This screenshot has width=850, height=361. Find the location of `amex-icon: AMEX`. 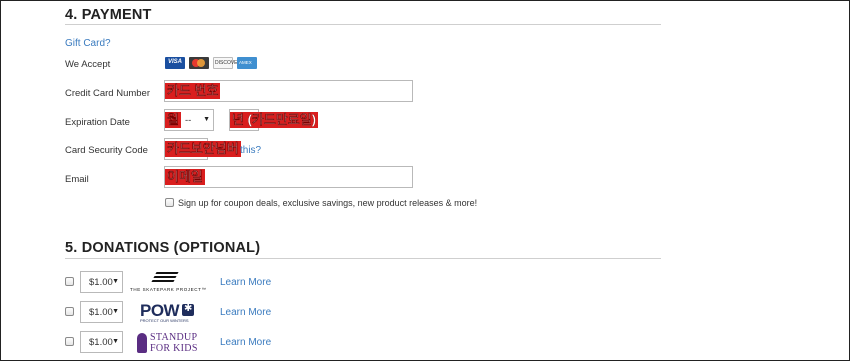

amex-icon: AMEX is located at coordinates (247, 63).